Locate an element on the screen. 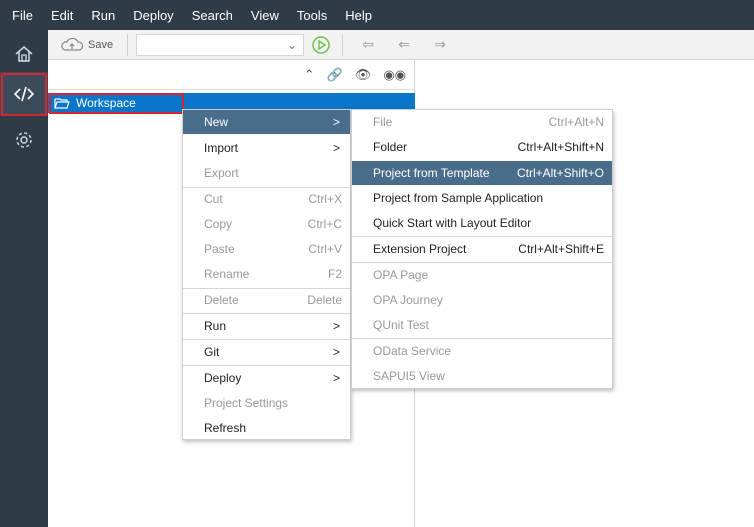 The height and width of the screenshot is (527, 754). menu-item-paste: Paste Ctrl+V is located at coordinates (266, 249).